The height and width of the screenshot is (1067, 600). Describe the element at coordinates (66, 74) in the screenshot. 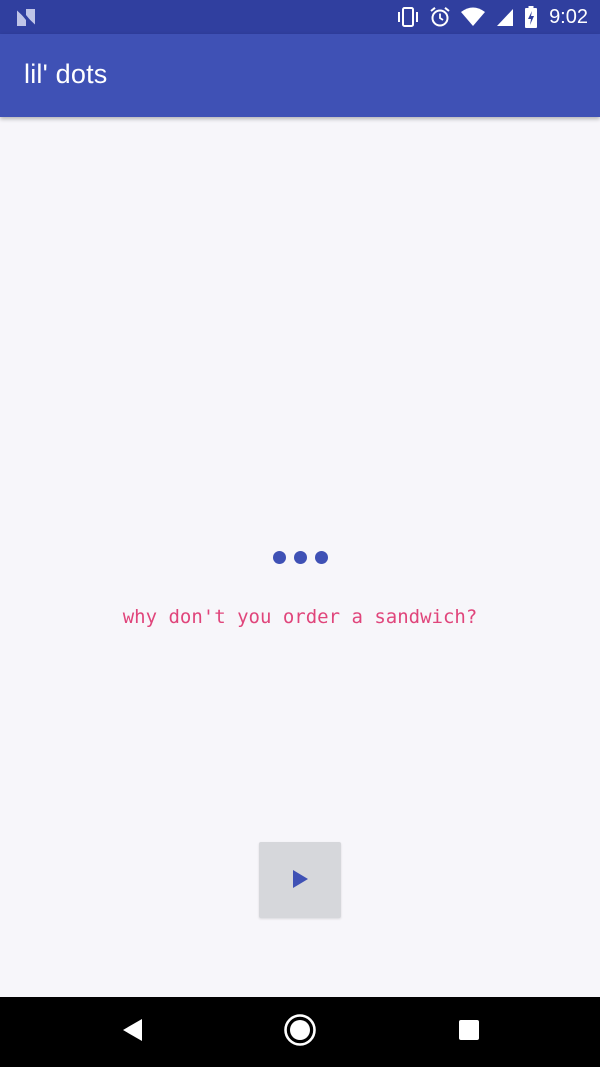

I see `app-title: lil' dots` at that location.